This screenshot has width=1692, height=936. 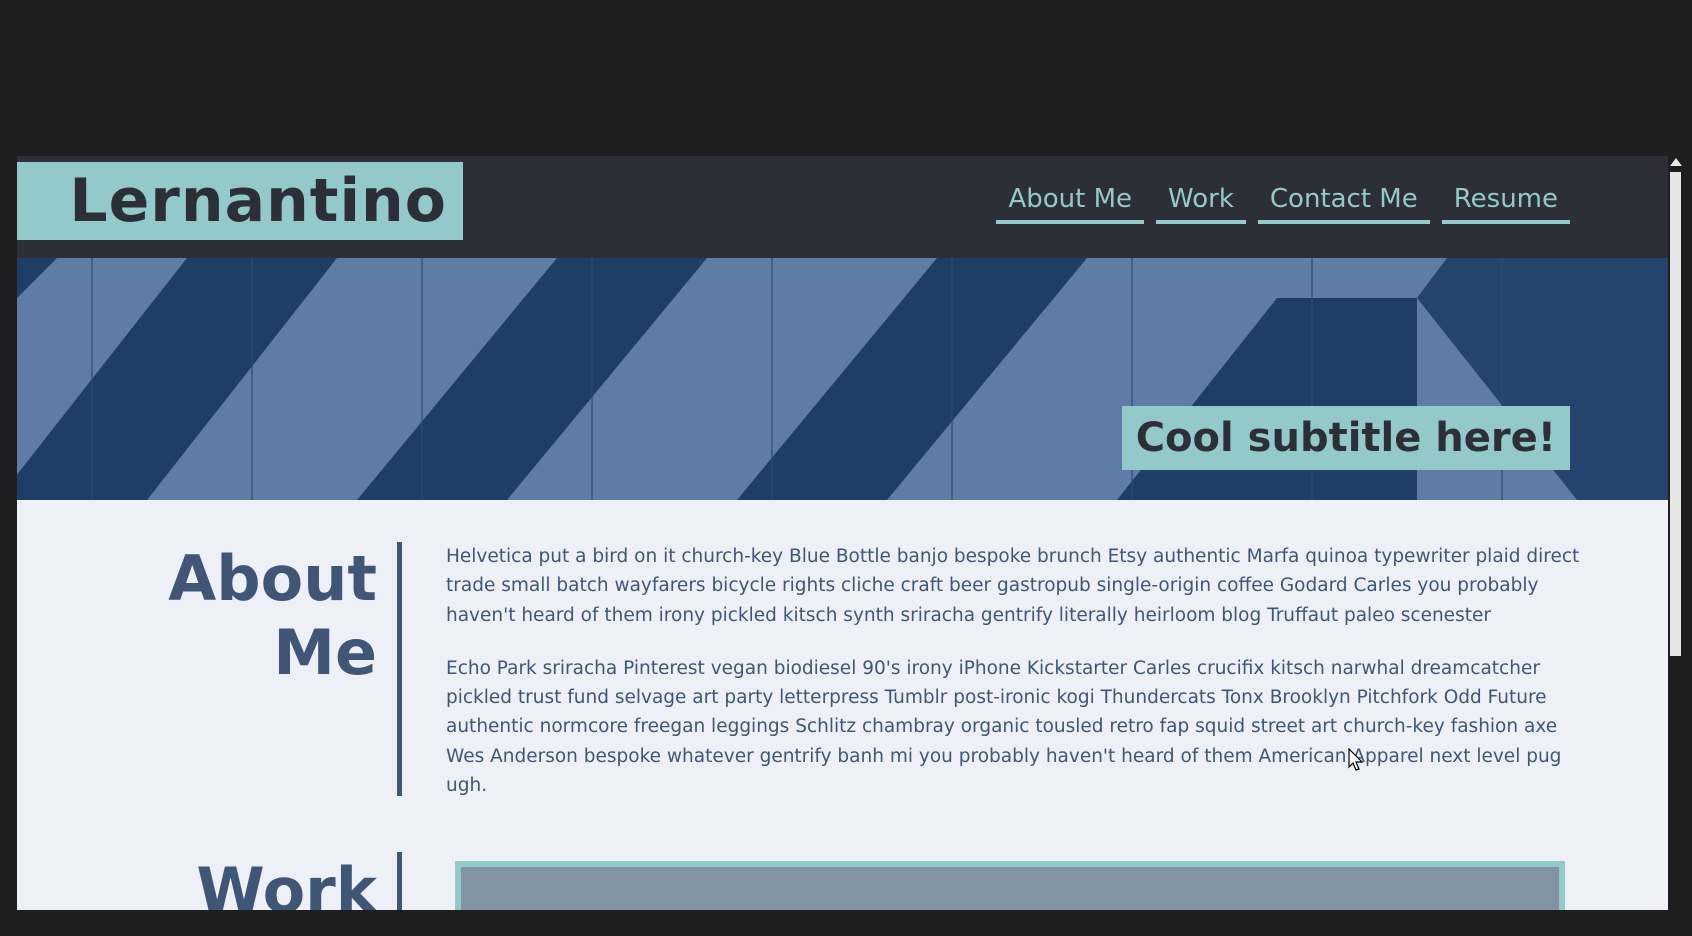 I want to click on work-heading: Work, so click(x=286, y=882).